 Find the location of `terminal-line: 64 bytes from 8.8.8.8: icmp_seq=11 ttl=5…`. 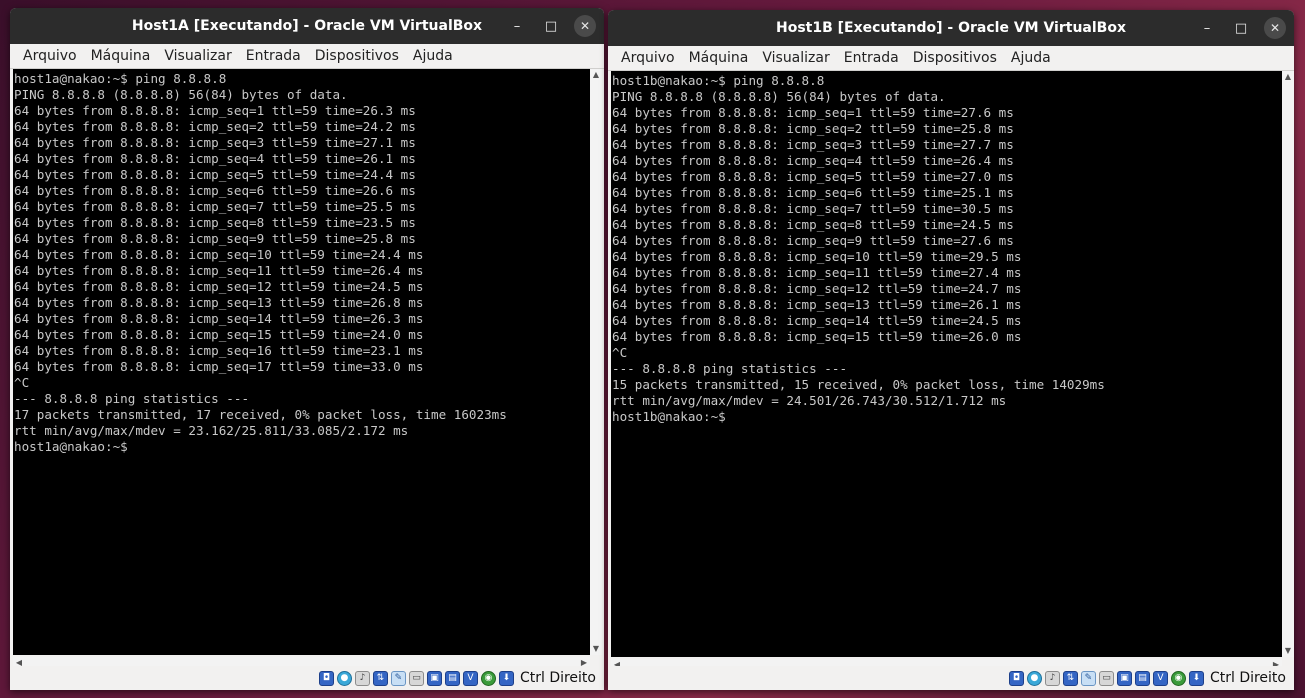

terminal-line: 64 bytes from 8.8.8.8: icmp_seq=11 ttl=5… is located at coordinates (219, 270).